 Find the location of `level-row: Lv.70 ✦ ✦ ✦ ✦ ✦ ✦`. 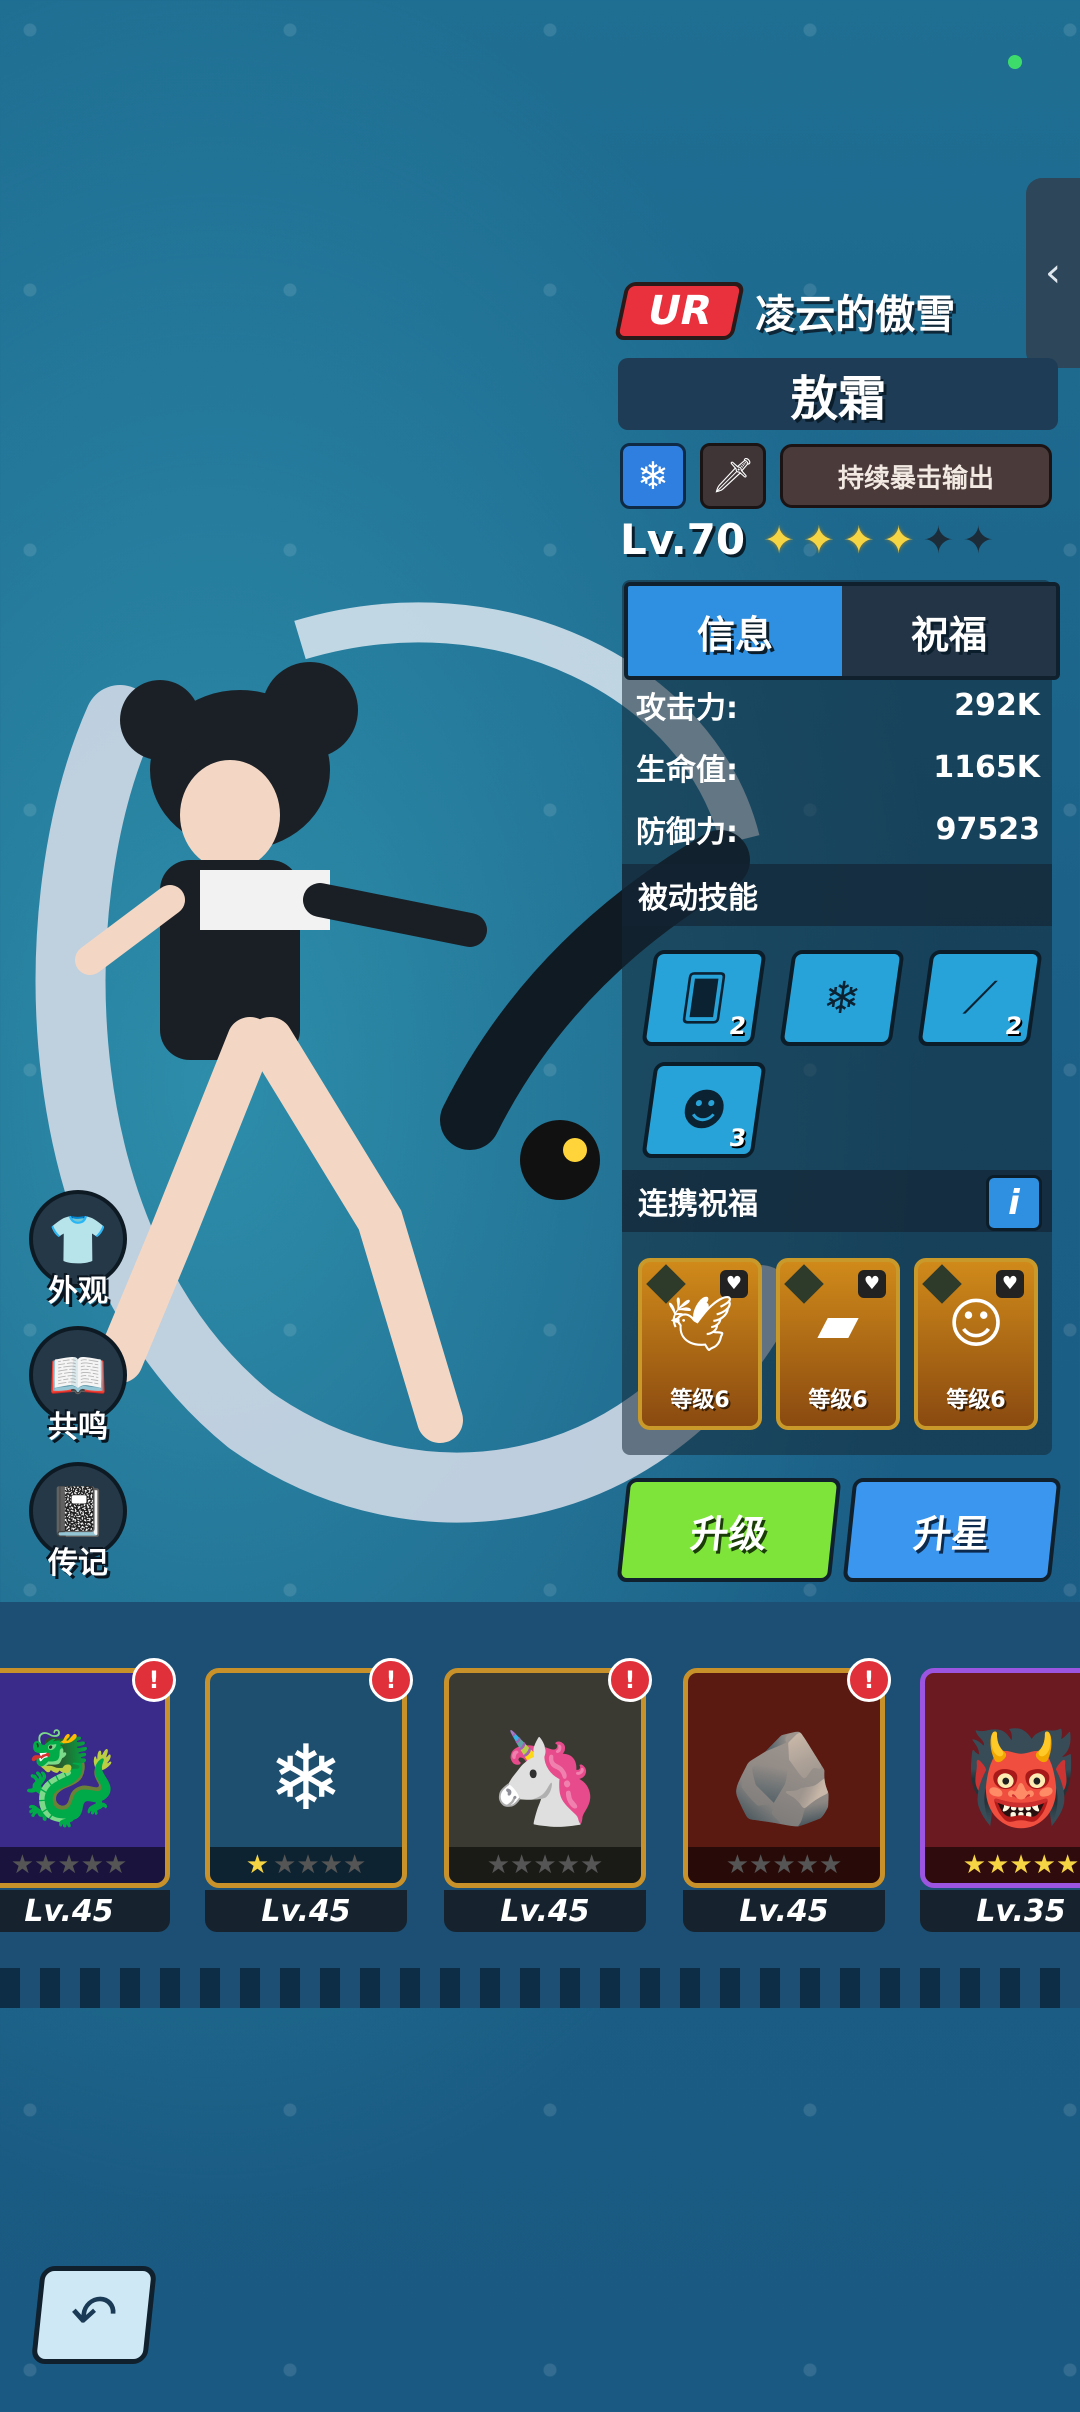

level-row: Lv.70 ✦ ✦ ✦ ✦ ✦ ✦ is located at coordinates (807, 539).